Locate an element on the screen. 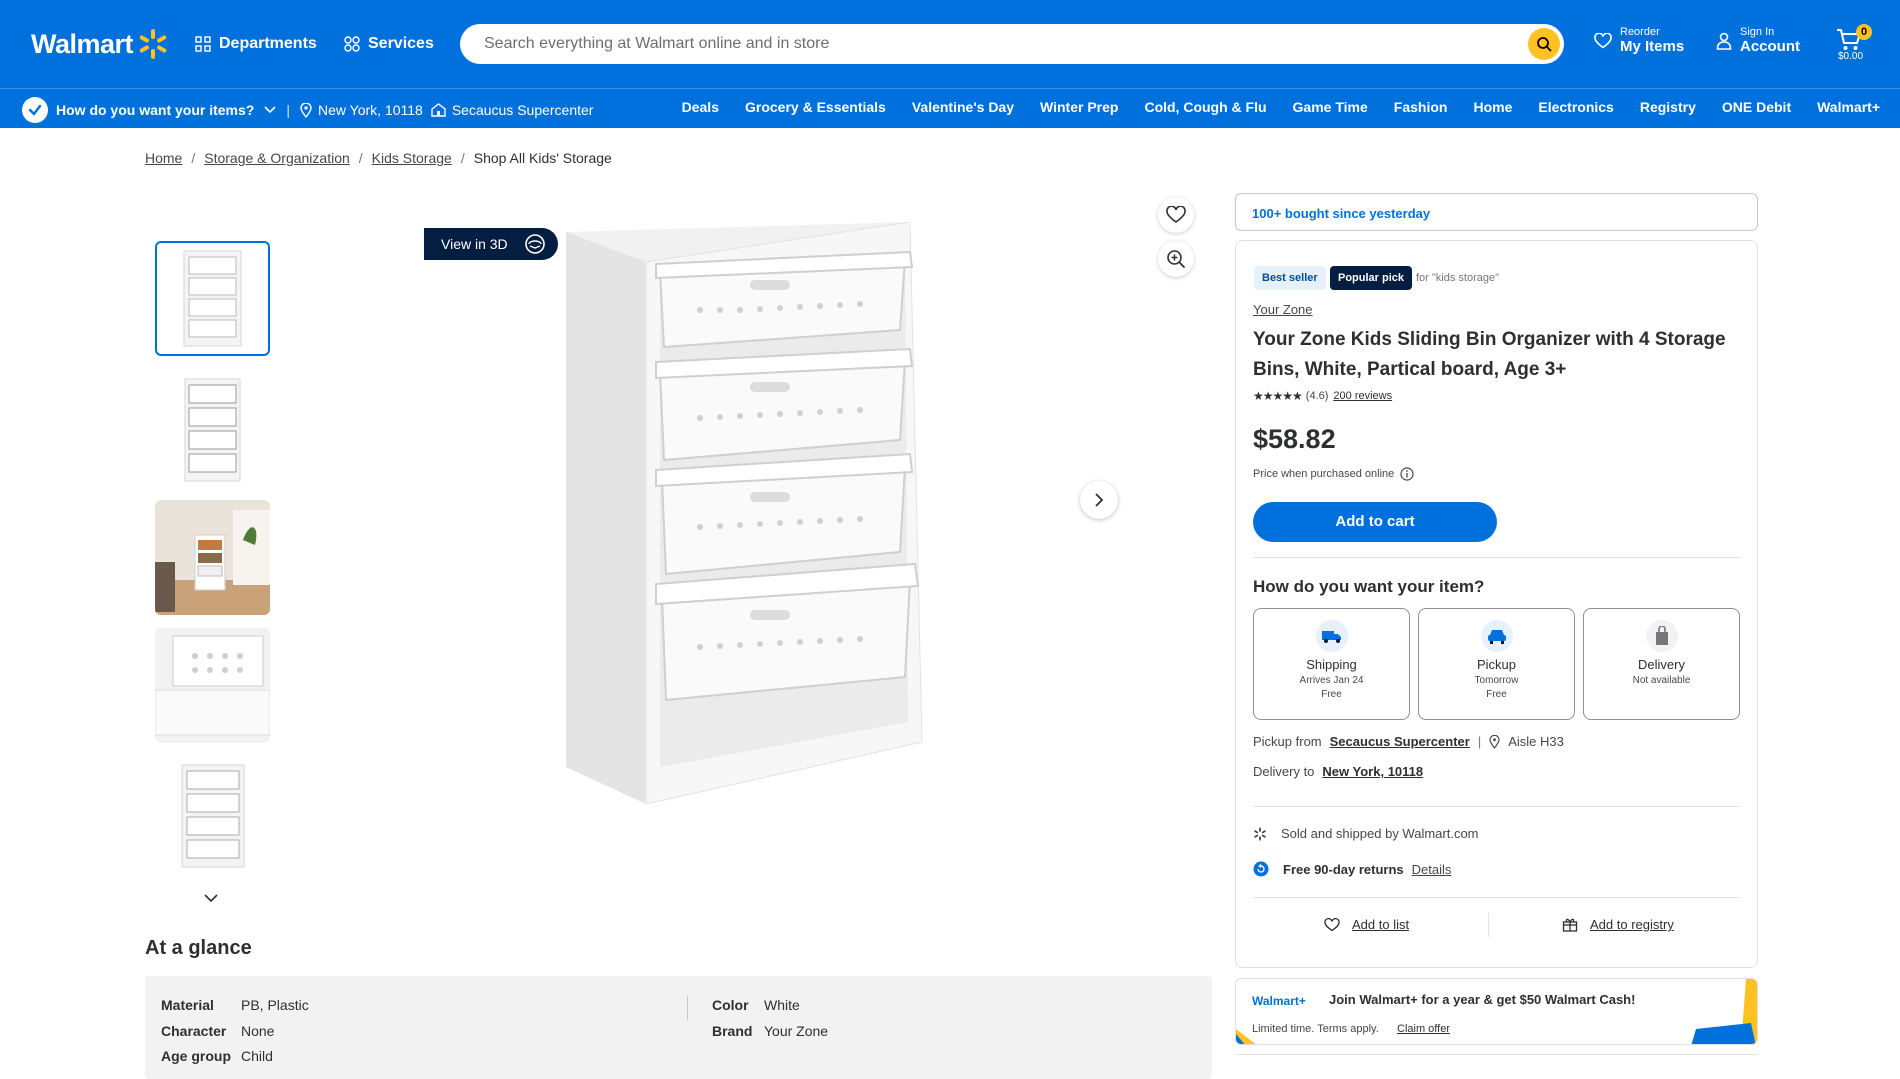 This screenshot has height=1079, width=1900. how-label: How do you want your items? is located at coordinates (155, 110).